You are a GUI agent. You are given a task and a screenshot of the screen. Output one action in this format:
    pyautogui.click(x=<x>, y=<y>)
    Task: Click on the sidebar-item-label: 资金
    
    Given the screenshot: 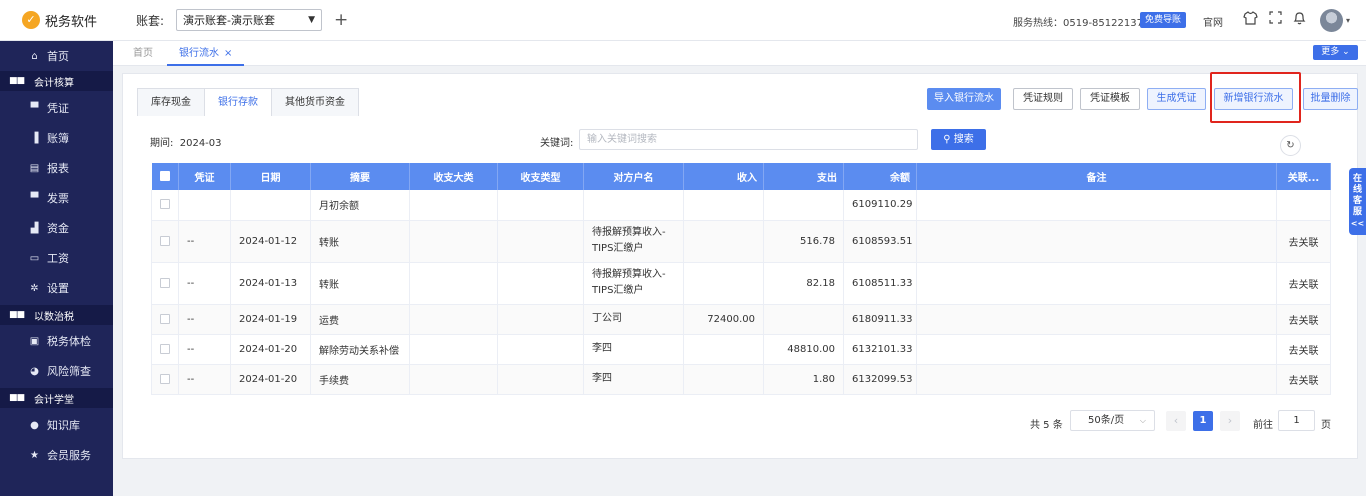 What is the action you would take?
    pyautogui.click(x=58, y=228)
    